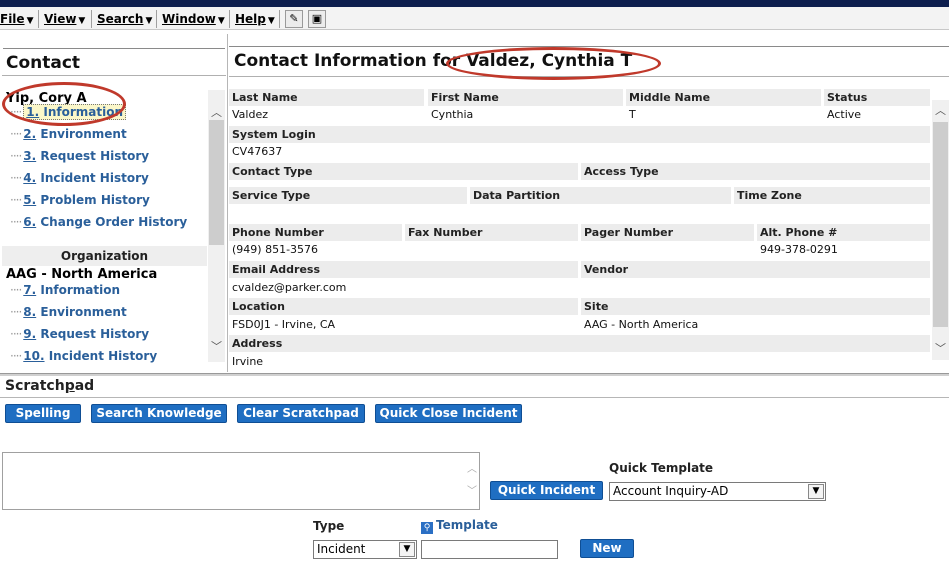 The image size is (949, 579). What do you see at coordinates (275, 249) in the screenshot?
I see `phone-number-value: (949) 851-3576` at bounding box center [275, 249].